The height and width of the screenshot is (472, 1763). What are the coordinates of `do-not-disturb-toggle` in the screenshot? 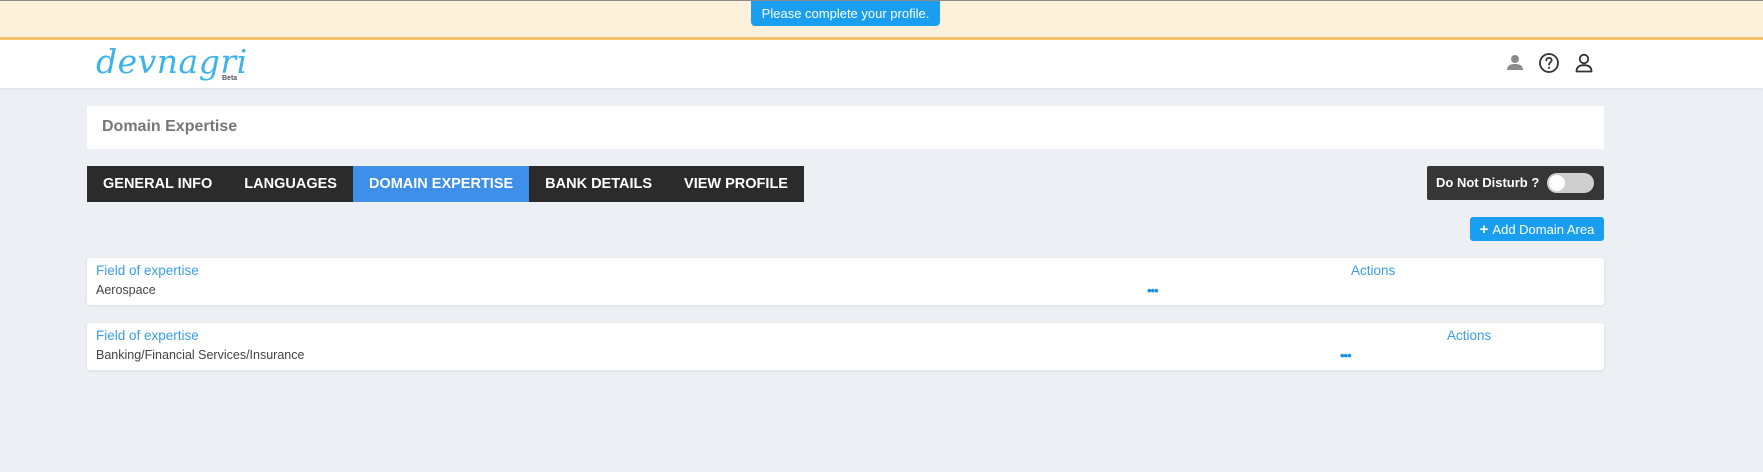 It's located at (1570, 183).